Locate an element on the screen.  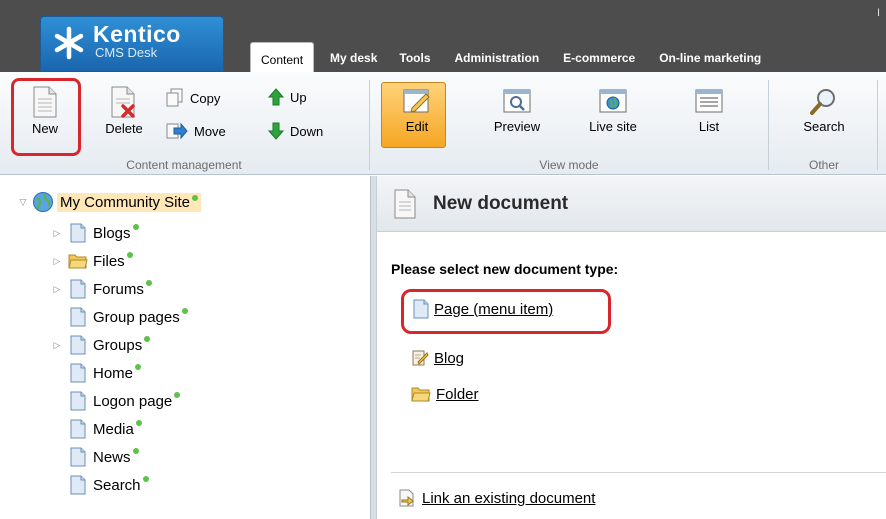
up-button: Up is located at coordinates (287, 97).